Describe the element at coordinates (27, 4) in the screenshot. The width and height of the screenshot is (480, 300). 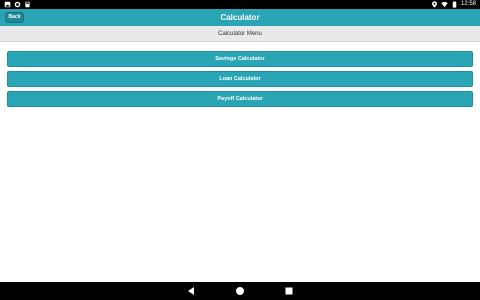
I see `storage-icon` at that location.